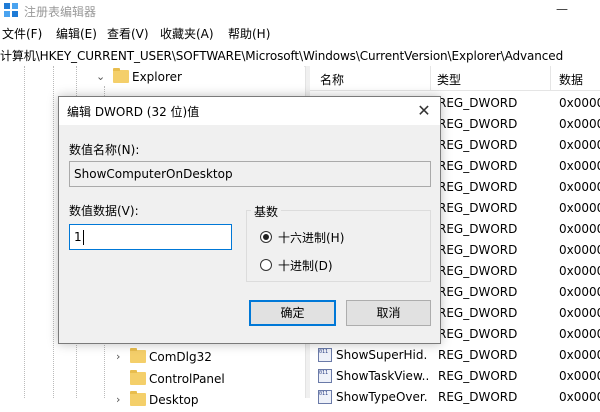 This screenshot has height=412, width=600. Describe the element at coordinates (128, 33) in the screenshot. I see `menu-view: 查看(V)` at that location.